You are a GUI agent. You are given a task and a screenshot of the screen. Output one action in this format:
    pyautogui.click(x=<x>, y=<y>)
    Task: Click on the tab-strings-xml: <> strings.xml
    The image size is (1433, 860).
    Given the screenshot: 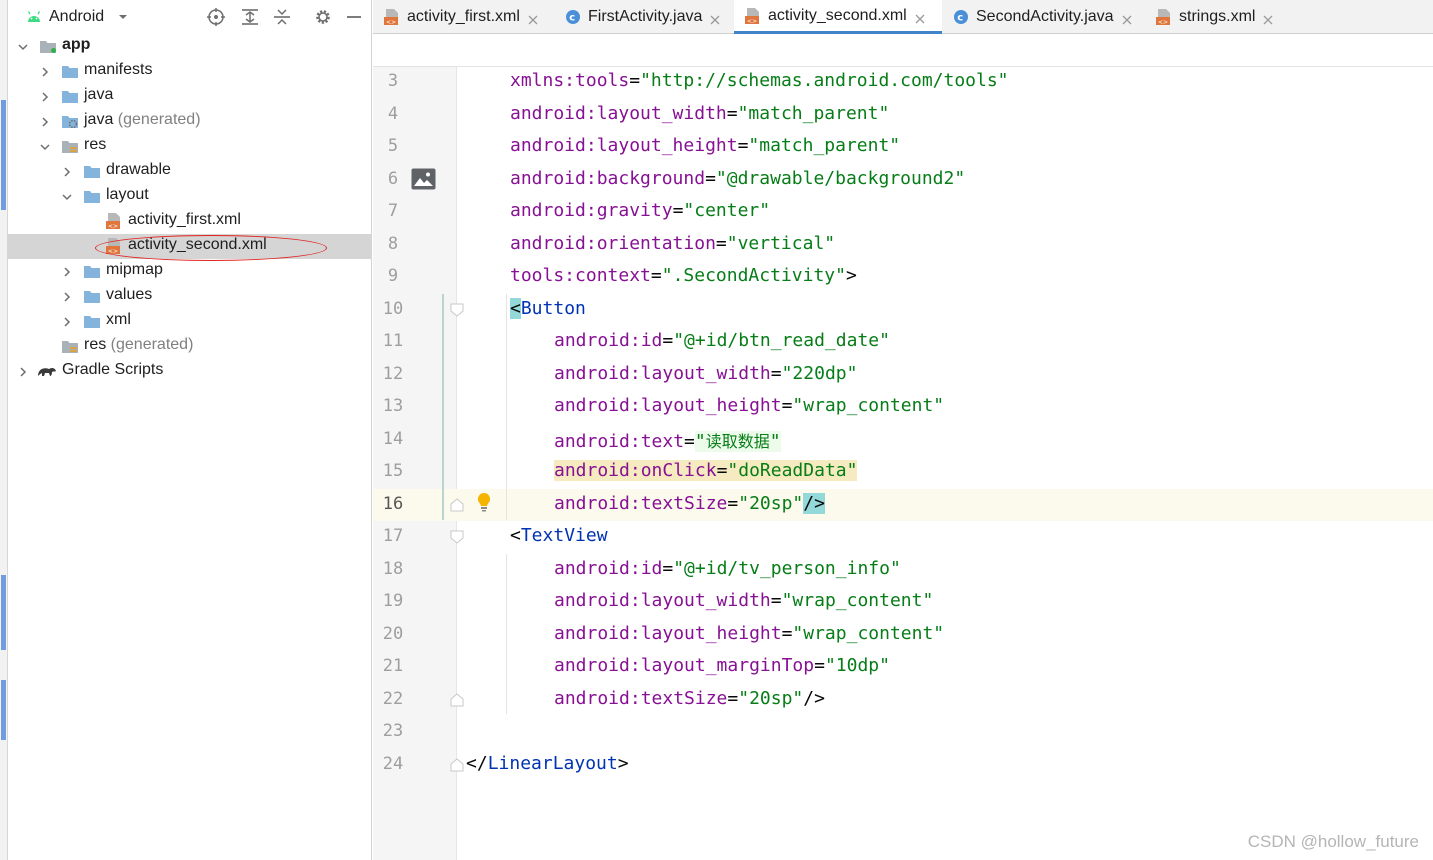 What is the action you would take?
    pyautogui.click(x=1212, y=17)
    